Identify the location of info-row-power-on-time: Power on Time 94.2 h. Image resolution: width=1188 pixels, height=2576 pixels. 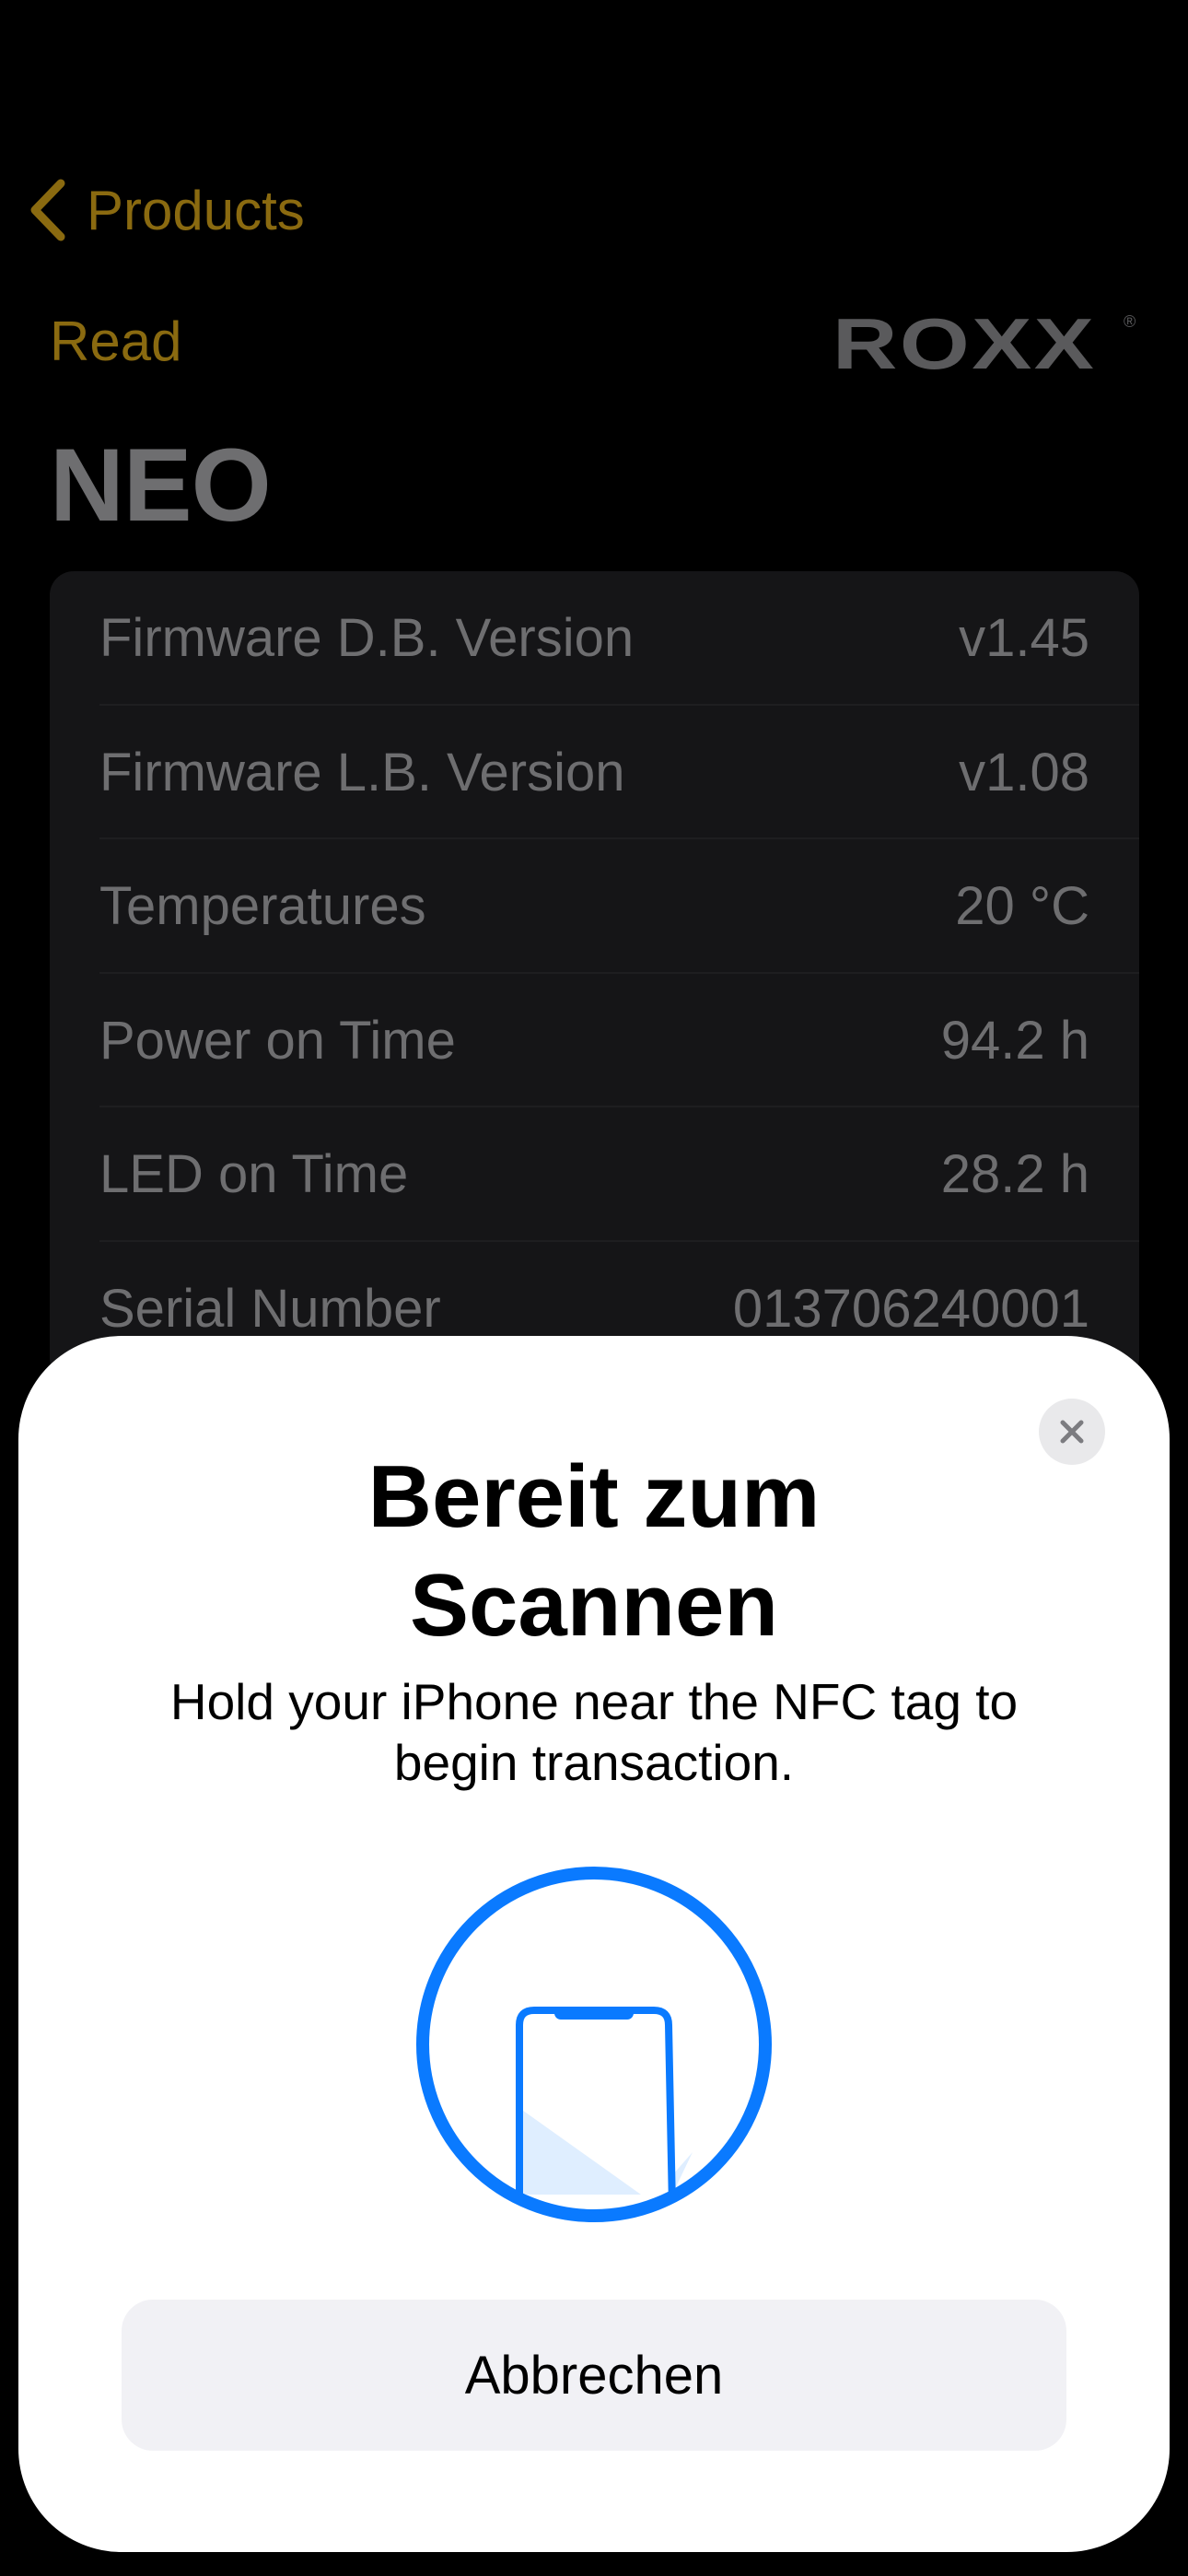
(594, 1041).